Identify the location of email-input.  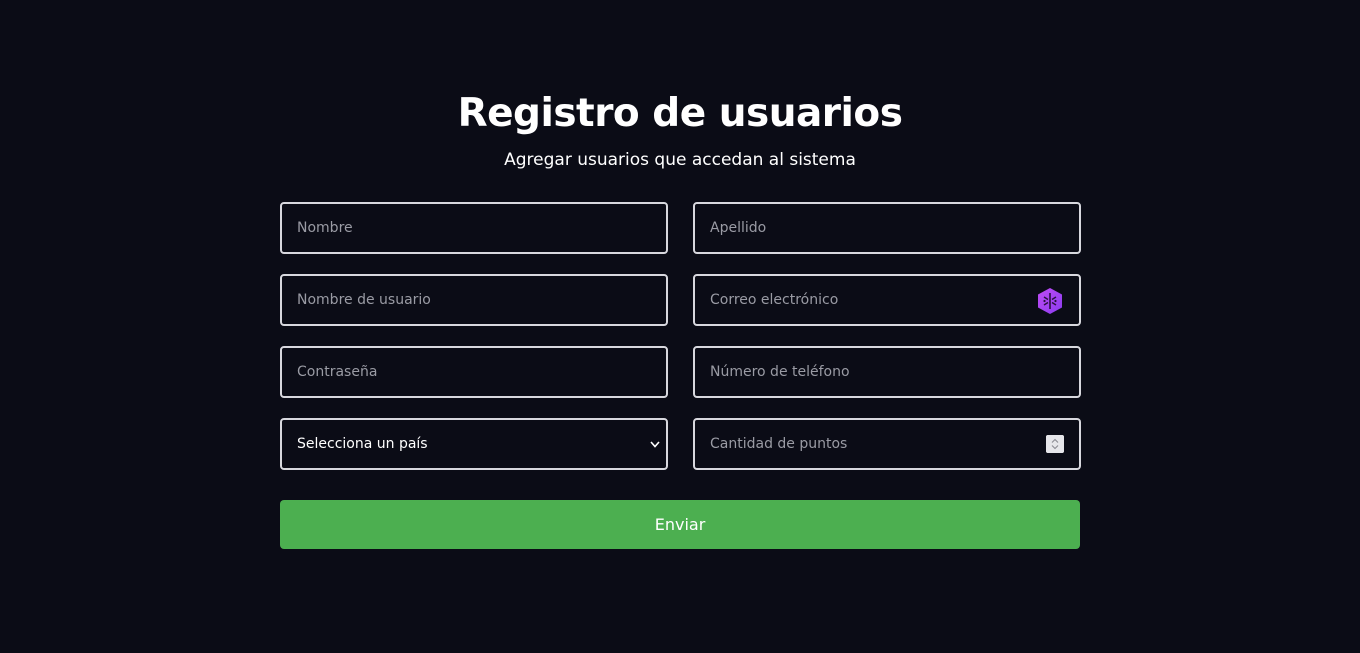
(887, 300).